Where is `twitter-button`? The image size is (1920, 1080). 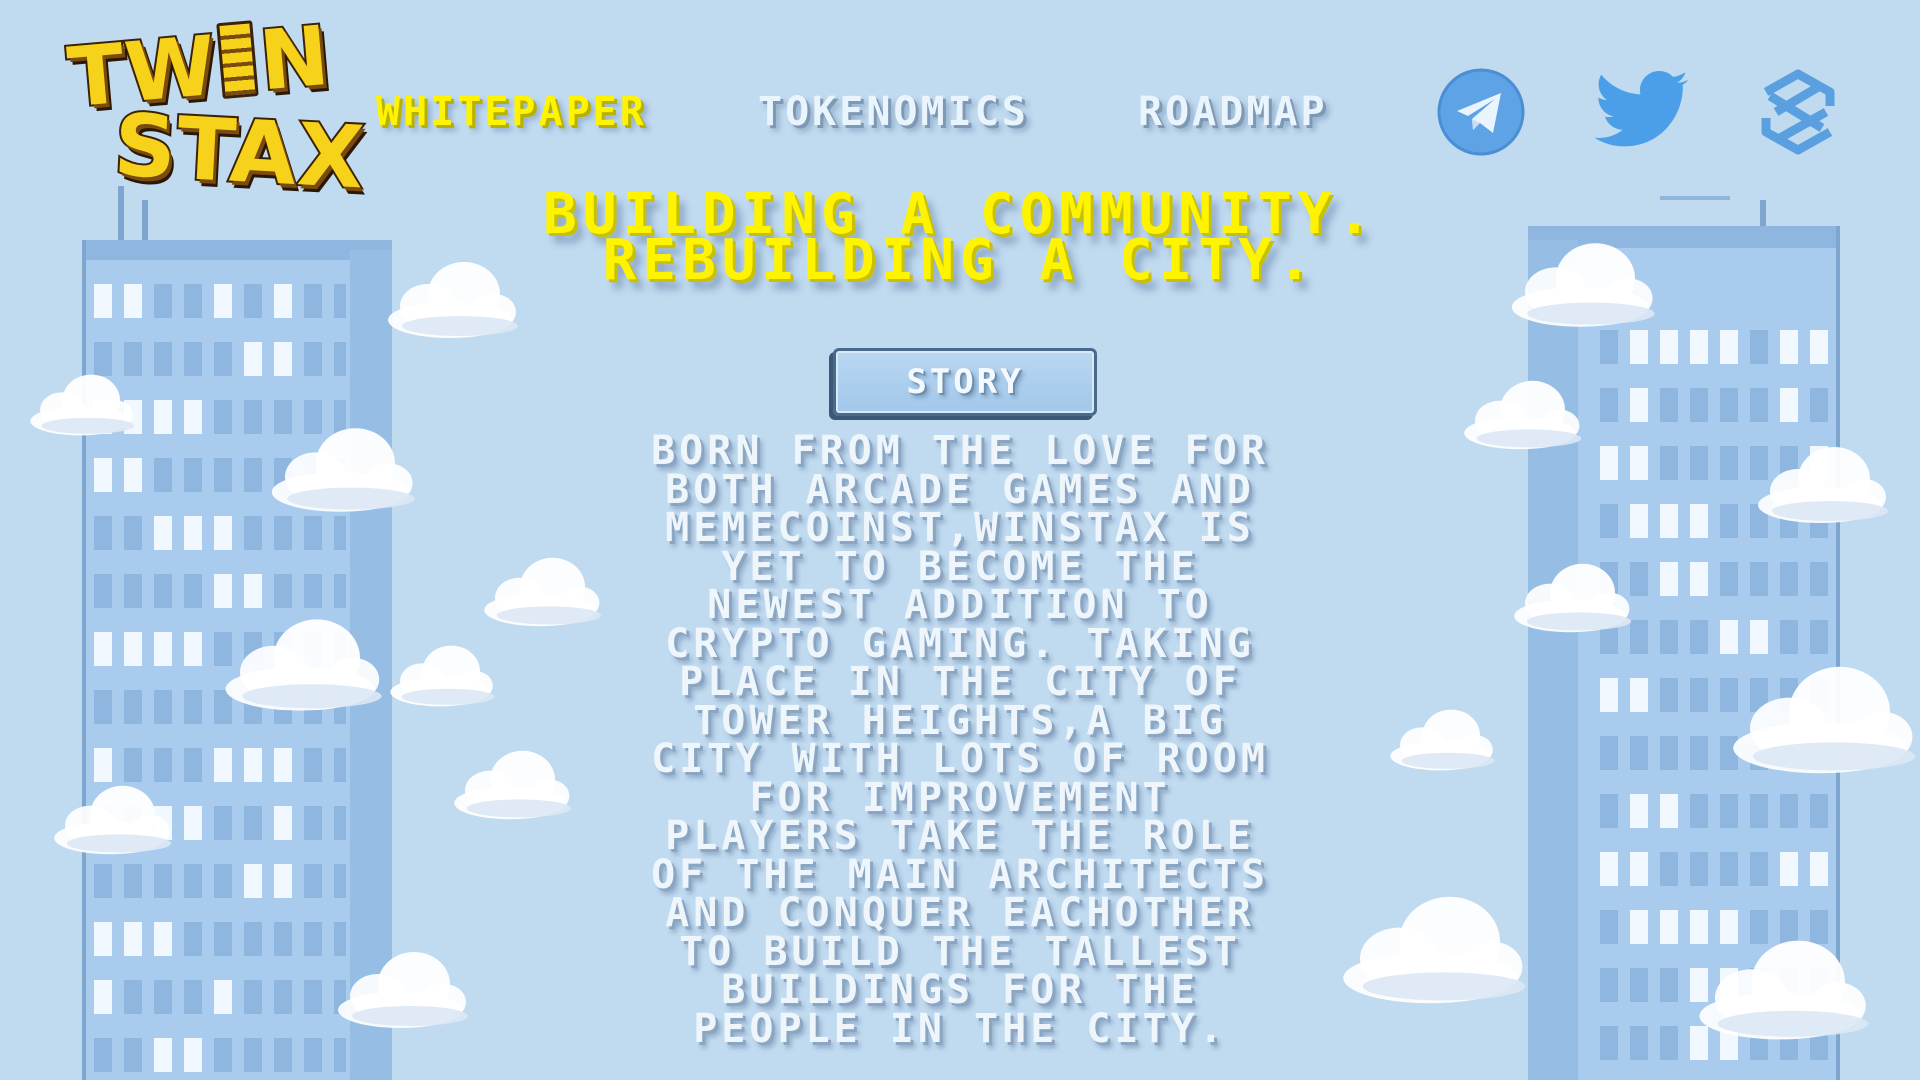
twitter-button is located at coordinates (1640, 114).